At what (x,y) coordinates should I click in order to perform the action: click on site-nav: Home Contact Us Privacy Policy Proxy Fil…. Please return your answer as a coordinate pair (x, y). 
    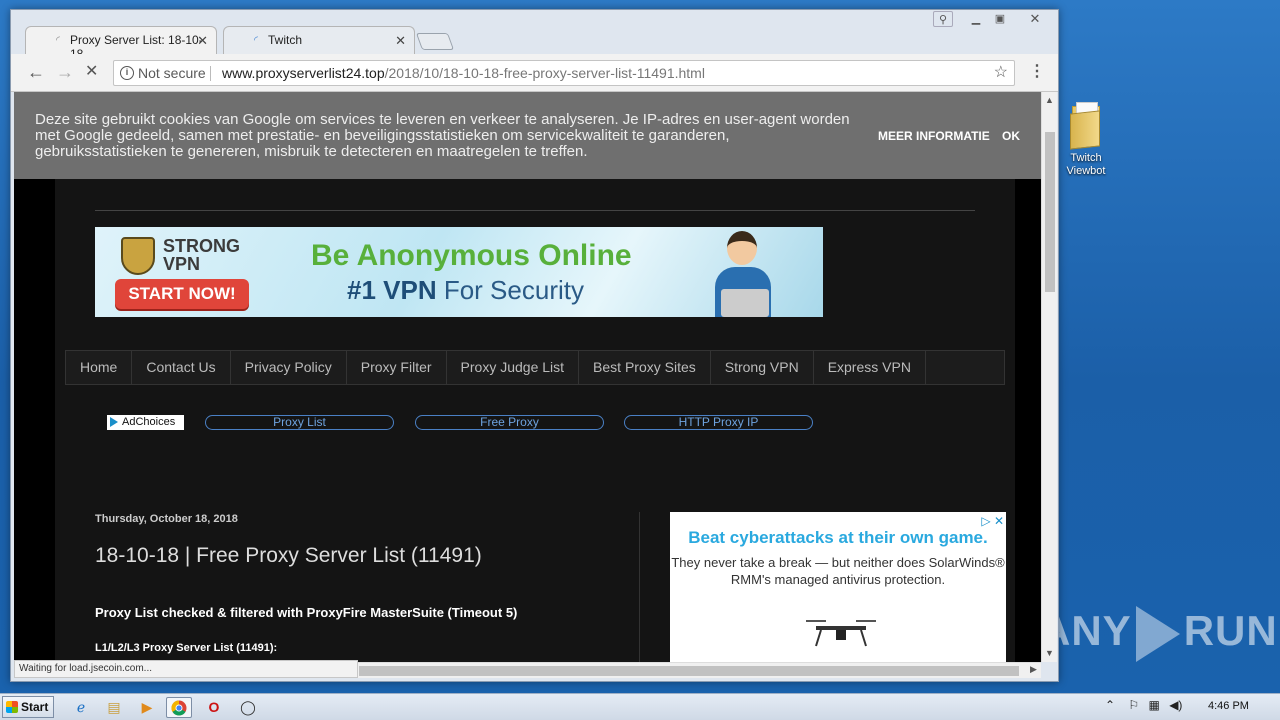
    Looking at the image, I should click on (535, 367).